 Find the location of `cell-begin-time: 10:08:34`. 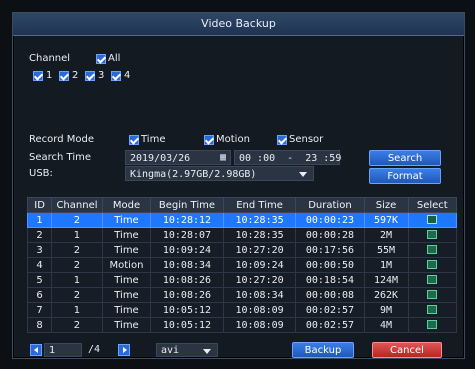

cell-begin-time: 10:08:34 is located at coordinates (187, 265).